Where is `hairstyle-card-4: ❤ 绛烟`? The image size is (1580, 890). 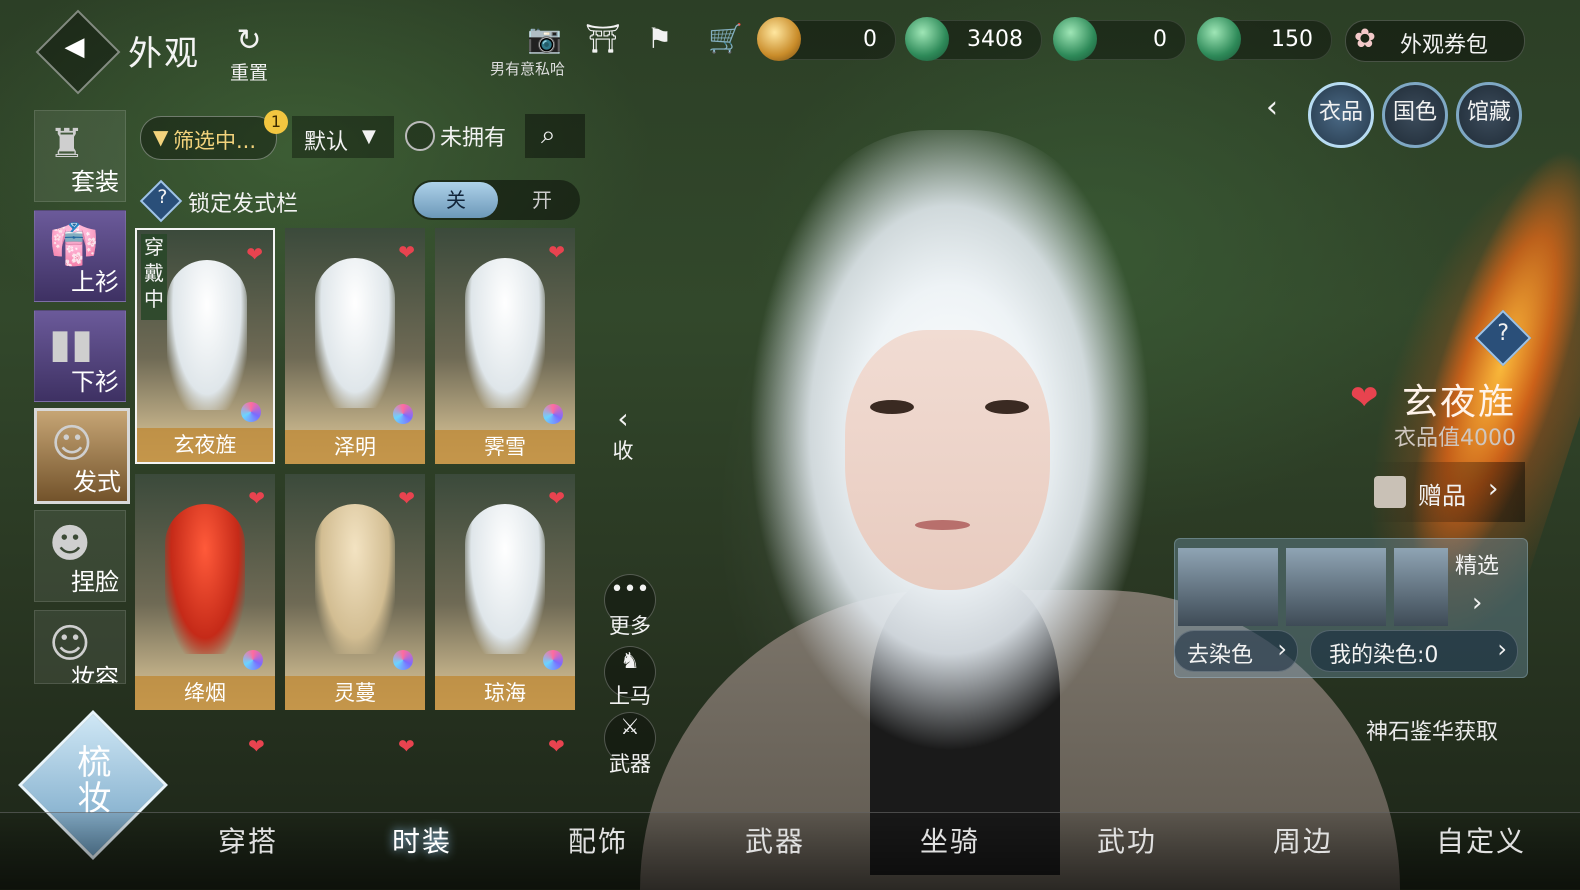
hairstyle-card-4: ❤ 绛烟 is located at coordinates (205, 592).